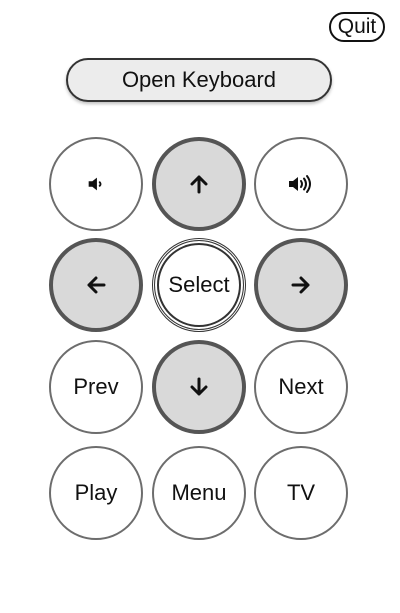  I want to click on next-button: Next, so click(301, 387).